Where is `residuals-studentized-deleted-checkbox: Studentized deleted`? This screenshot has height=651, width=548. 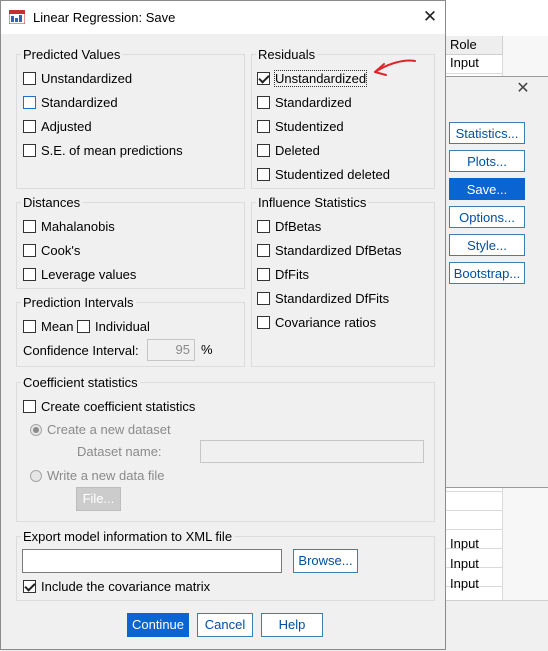 residuals-studentized-deleted-checkbox: Studentized deleted is located at coordinates (323, 174).